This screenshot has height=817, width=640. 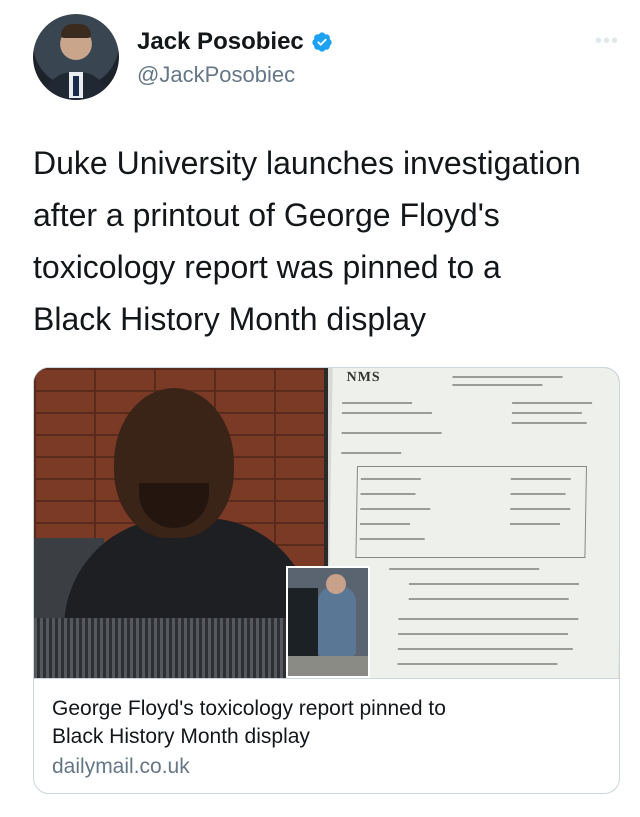 What do you see at coordinates (363, 377) in the screenshot?
I see `document-logo: NMS` at bounding box center [363, 377].